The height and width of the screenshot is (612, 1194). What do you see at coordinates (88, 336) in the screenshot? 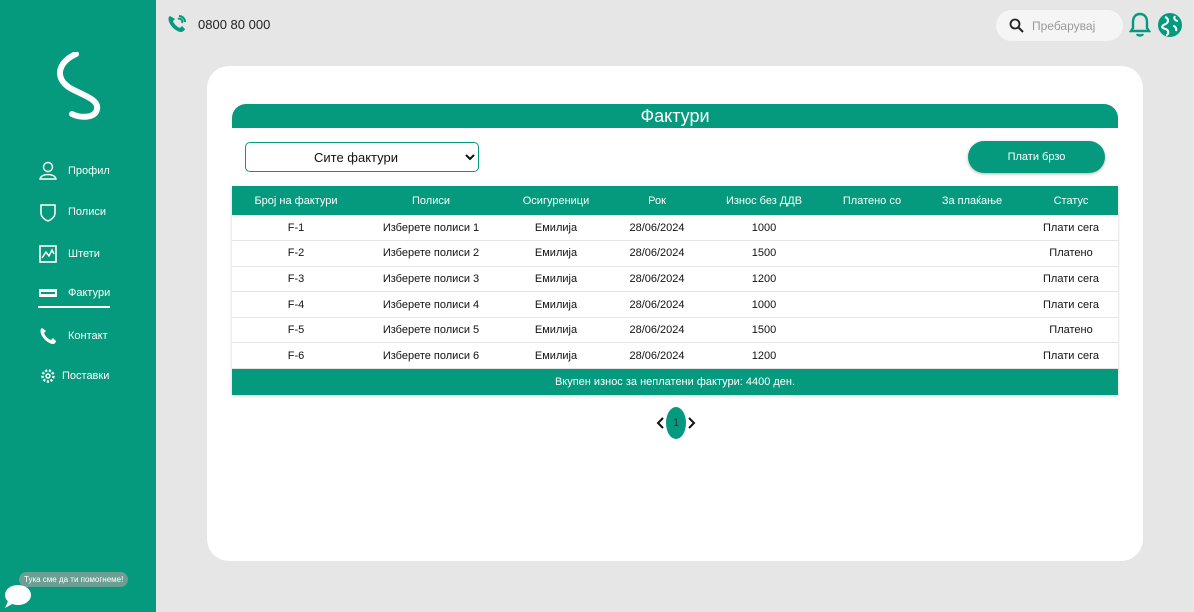
I see `sidebar-item-label: Контакт` at bounding box center [88, 336].